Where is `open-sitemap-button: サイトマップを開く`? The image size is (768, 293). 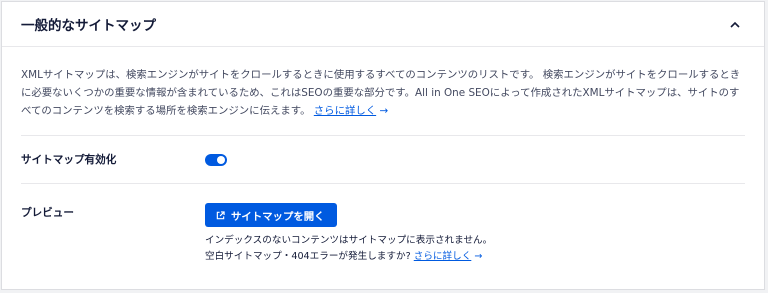
open-sitemap-button: サイトマップを開く is located at coordinates (271, 215).